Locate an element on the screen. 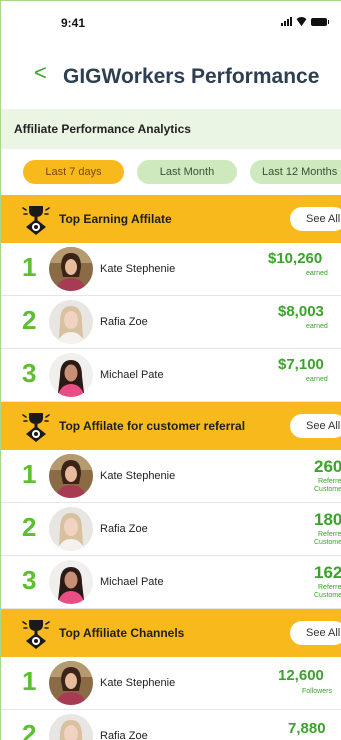 The height and width of the screenshot is (740, 341). channel-value: 7,880 is located at coordinates (301, 725).